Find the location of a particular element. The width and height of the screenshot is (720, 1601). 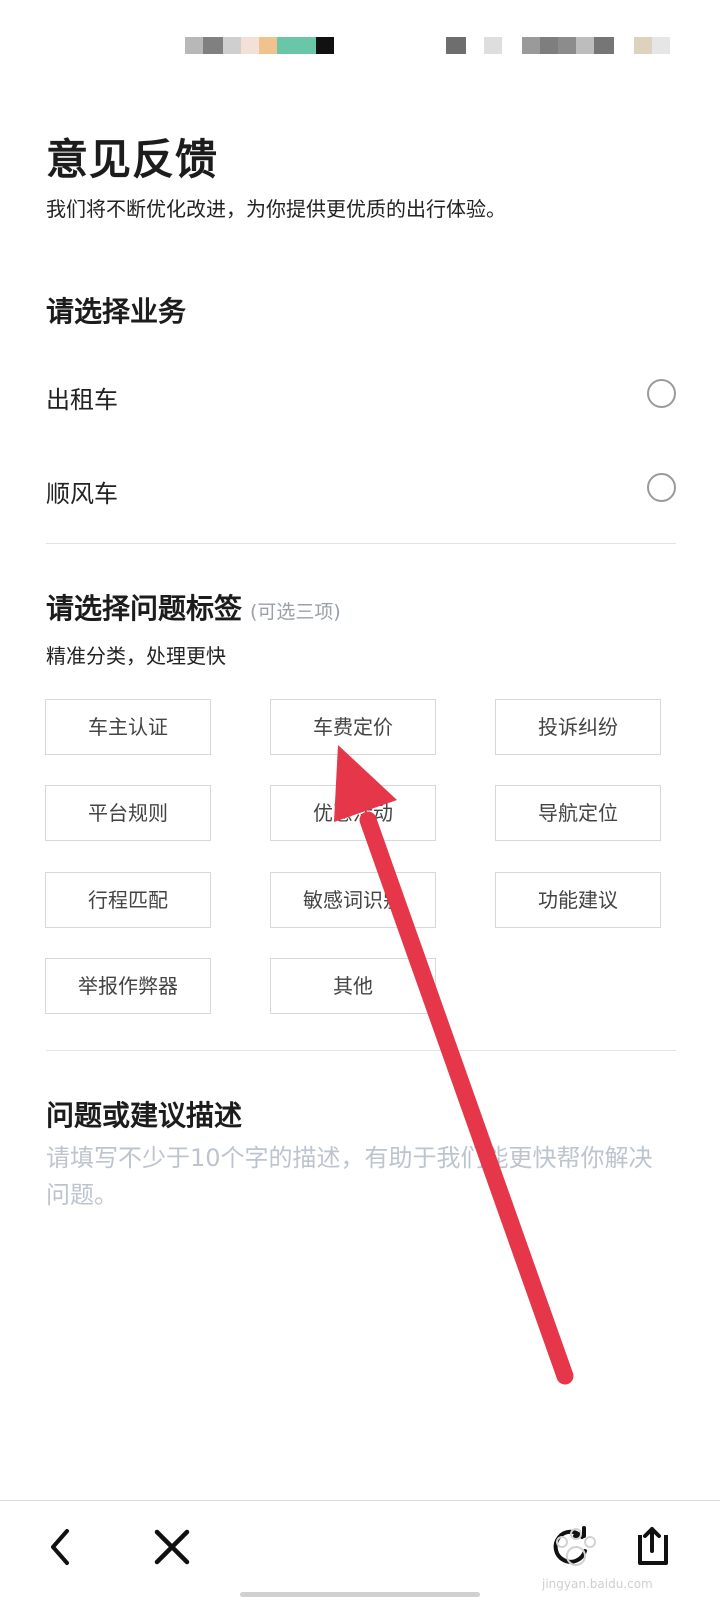

option-label: 出租车 is located at coordinates (82, 400).